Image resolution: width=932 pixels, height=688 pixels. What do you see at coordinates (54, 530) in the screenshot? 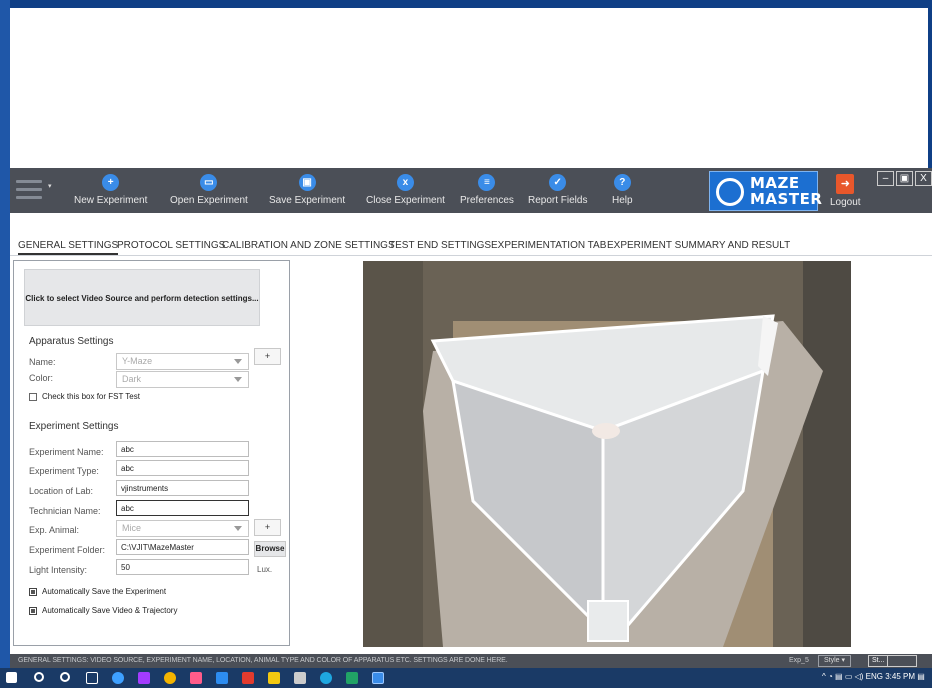
I see `animal-label: Exp. Animal:` at bounding box center [54, 530].